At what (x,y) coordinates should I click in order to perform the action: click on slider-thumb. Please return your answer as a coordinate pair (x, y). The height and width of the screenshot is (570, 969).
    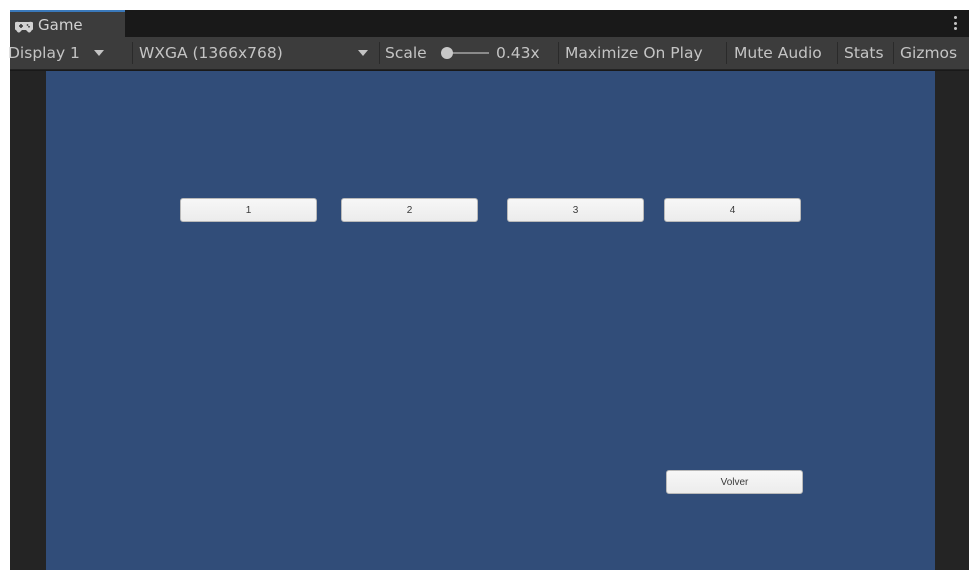
    Looking at the image, I should click on (447, 53).